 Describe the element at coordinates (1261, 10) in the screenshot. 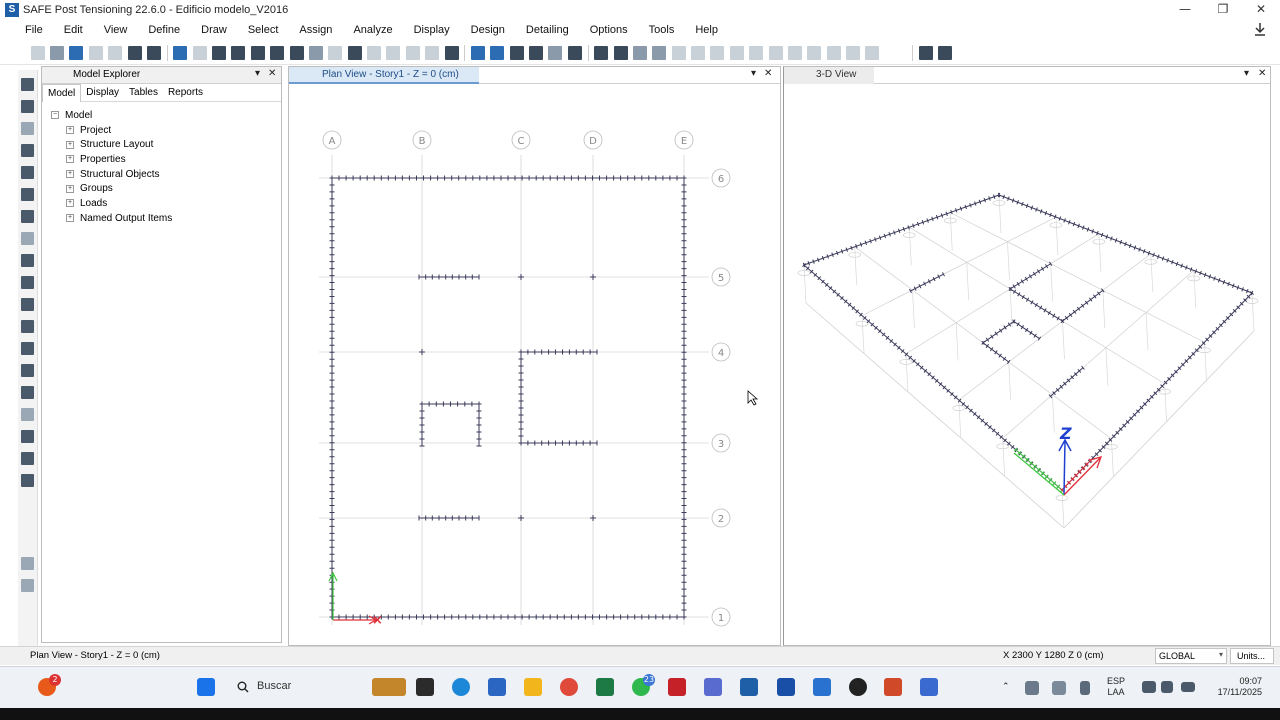

I see `close-window-button: ✕` at that location.